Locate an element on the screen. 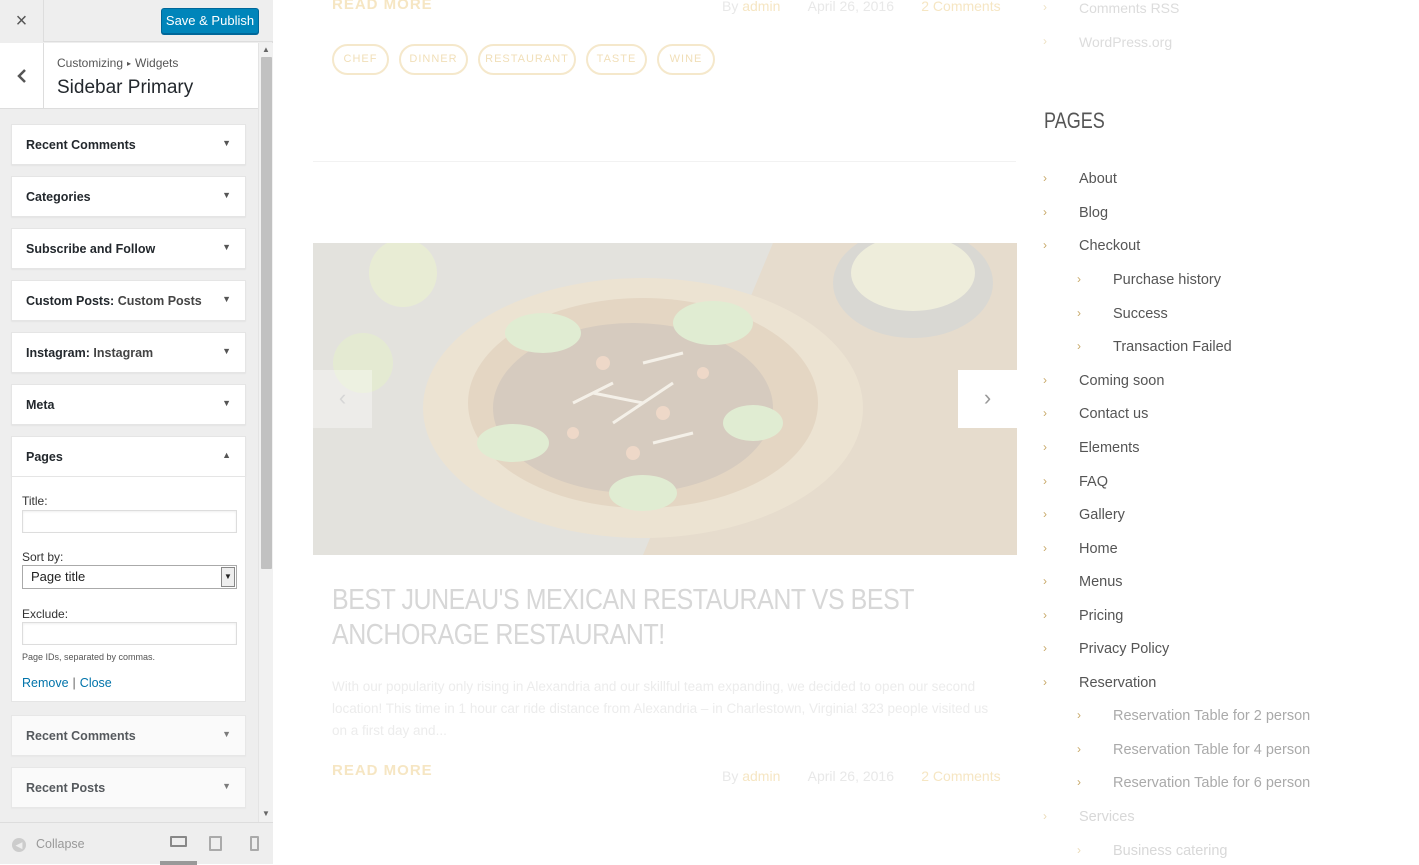 This screenshot has width=1419, height=865. page-link-business-catering: › Business catering is located at coordinates (1152, 851).